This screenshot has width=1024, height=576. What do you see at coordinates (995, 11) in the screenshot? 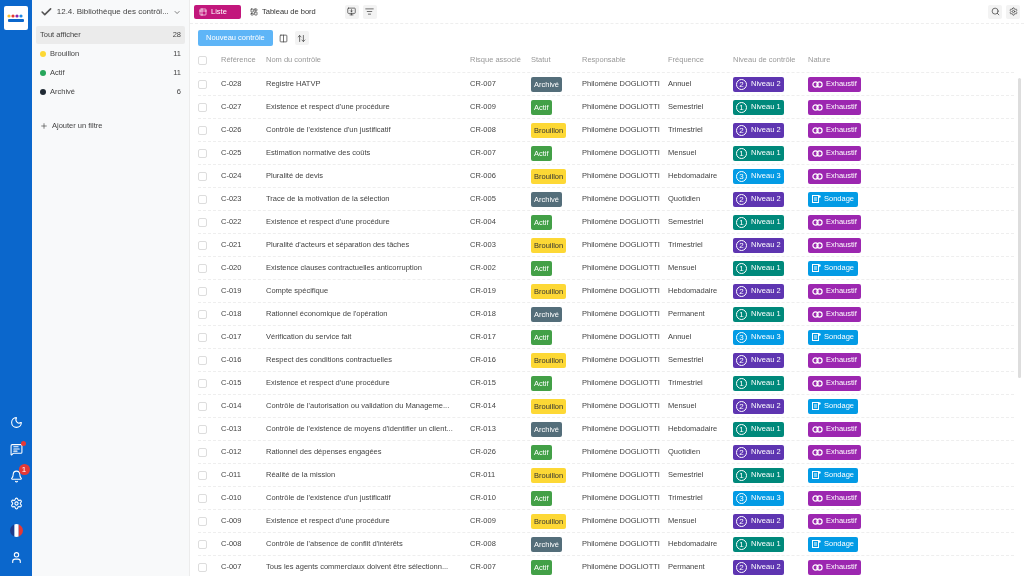
I see `search-button` at bounding box center [995, 11].